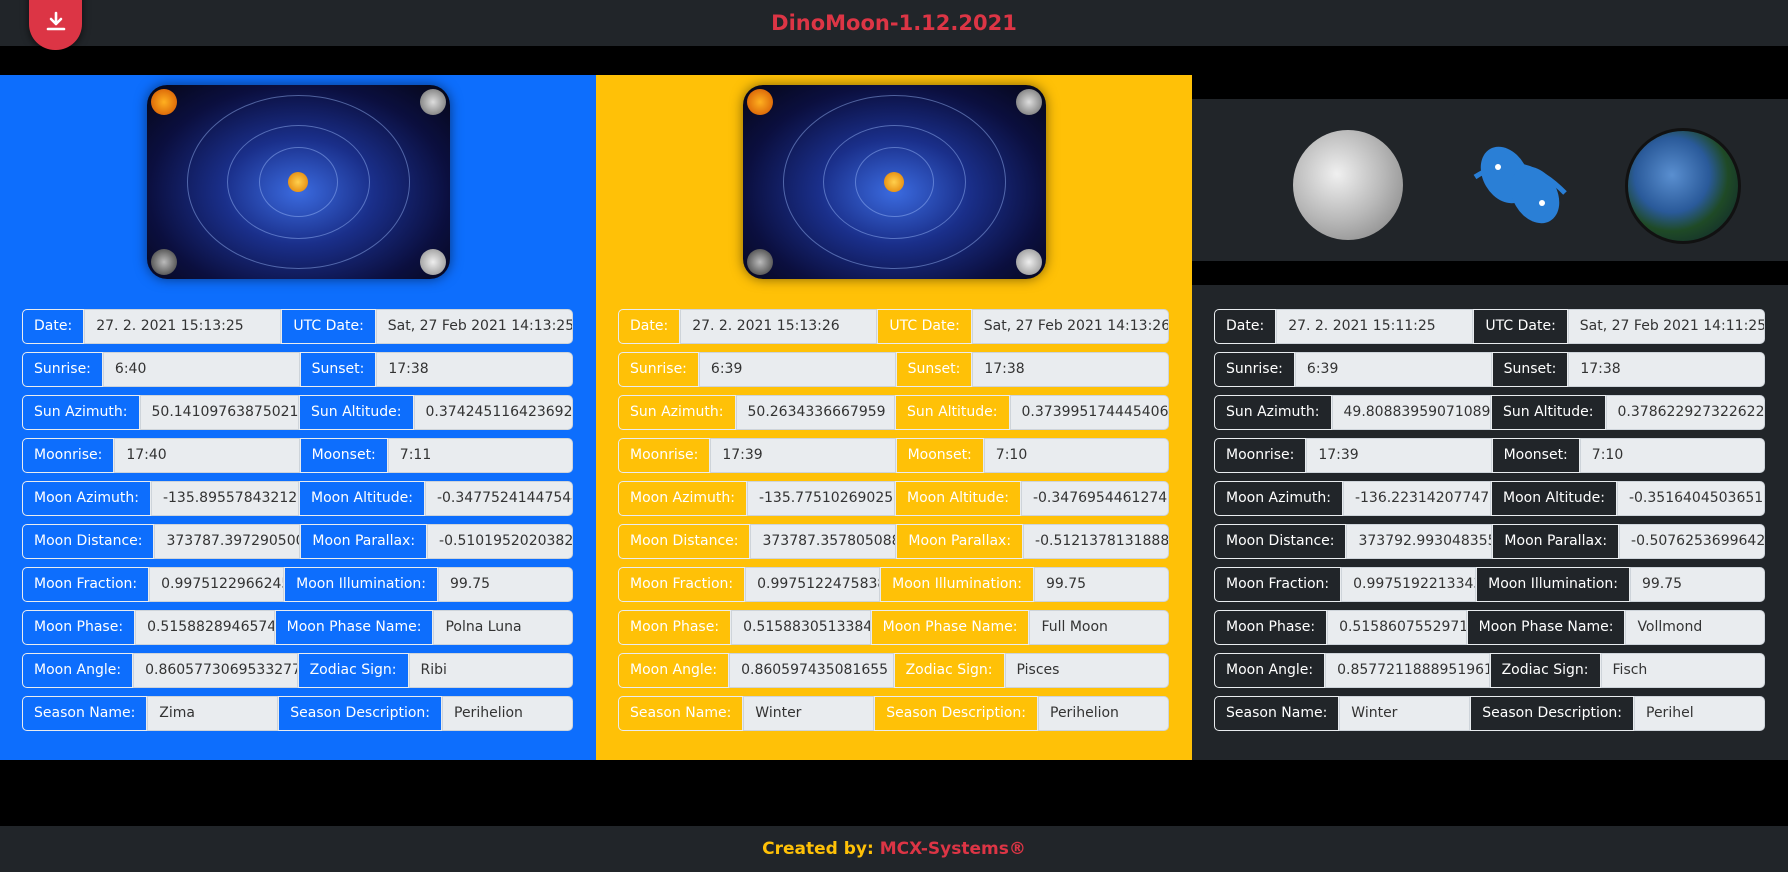 The width and height of the screenshot is (1788, 872). What do you see at coordinates (55, 25) in the screenshot?
I see `download-button` at bounding box center [55, 25].